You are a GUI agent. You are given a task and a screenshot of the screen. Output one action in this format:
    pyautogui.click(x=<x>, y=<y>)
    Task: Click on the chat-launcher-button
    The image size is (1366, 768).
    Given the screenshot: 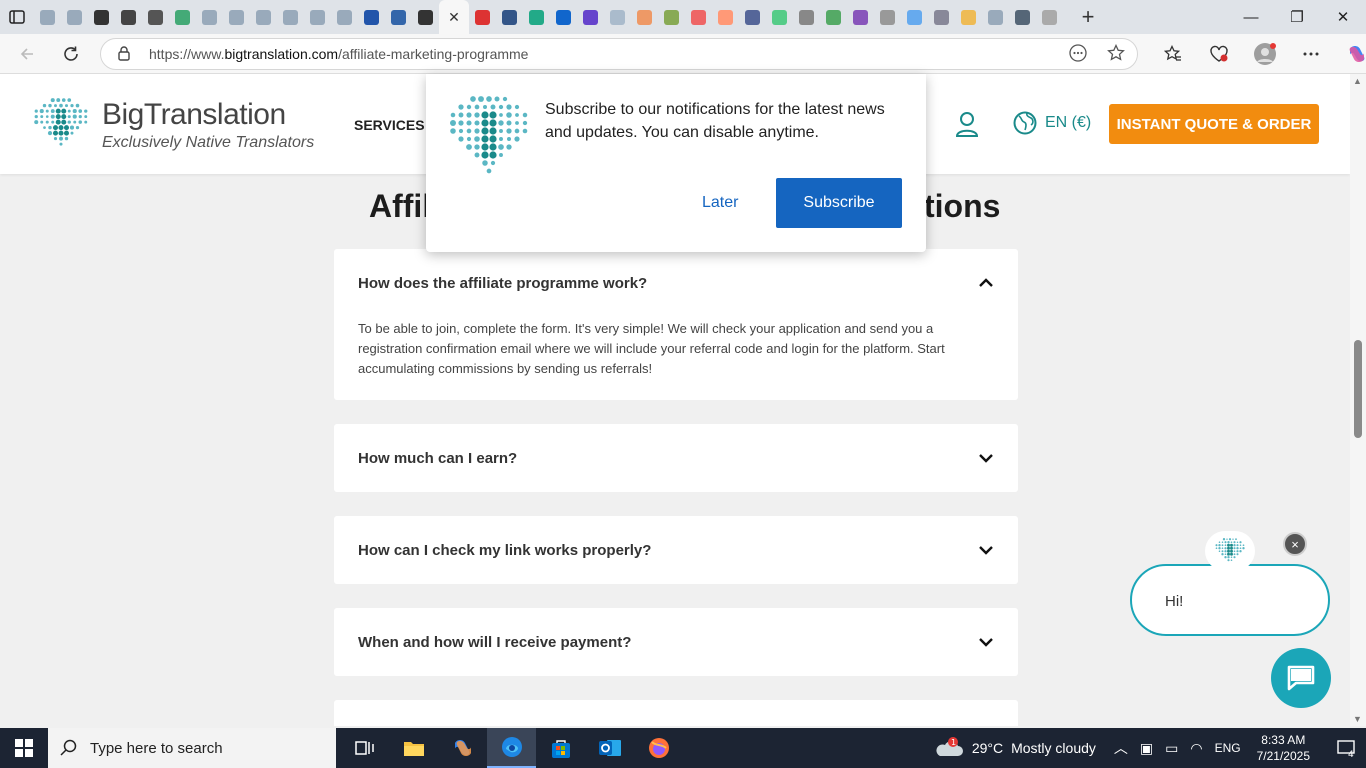 What is the action you would take?
    pyautogui.click(x=1301, y=678)
    